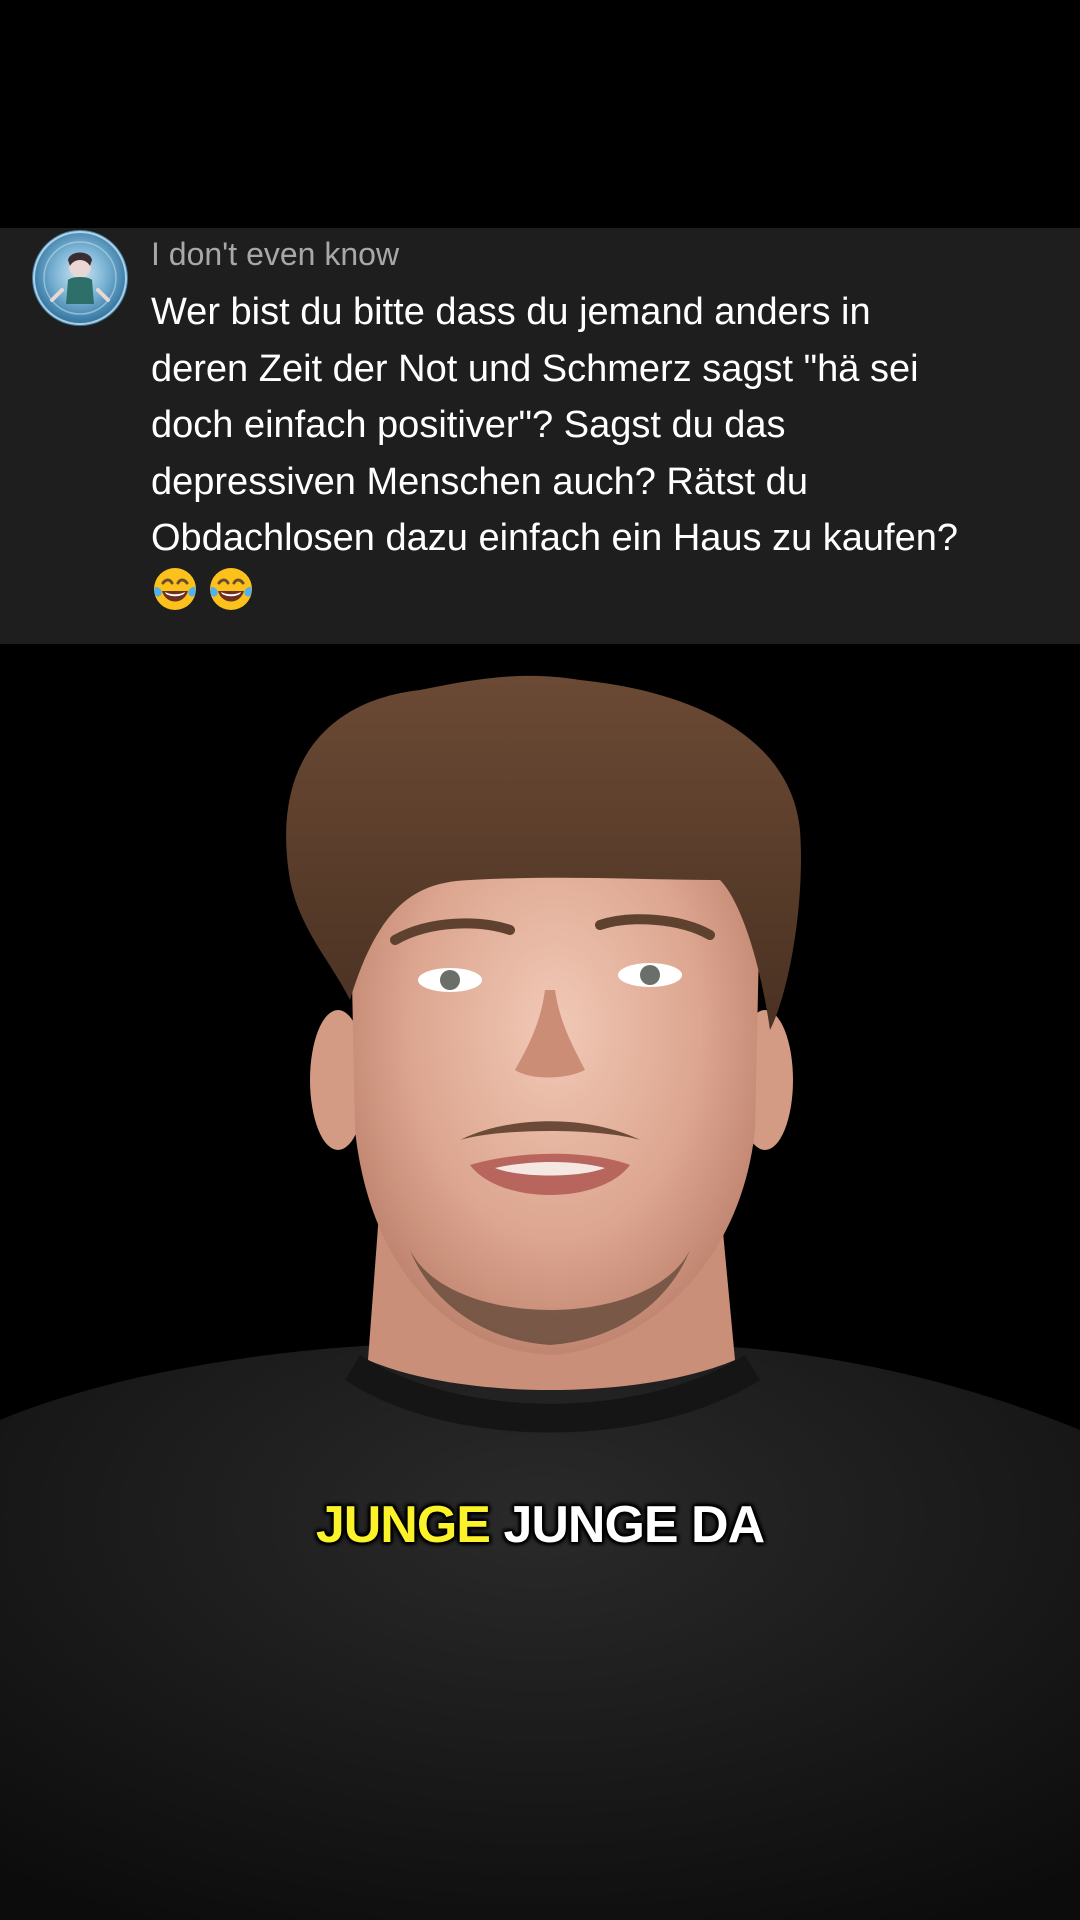 The image size is (1080, 1920). I want to click on video-caption: JUNGE JUNGE DA, so click(540, 1525).